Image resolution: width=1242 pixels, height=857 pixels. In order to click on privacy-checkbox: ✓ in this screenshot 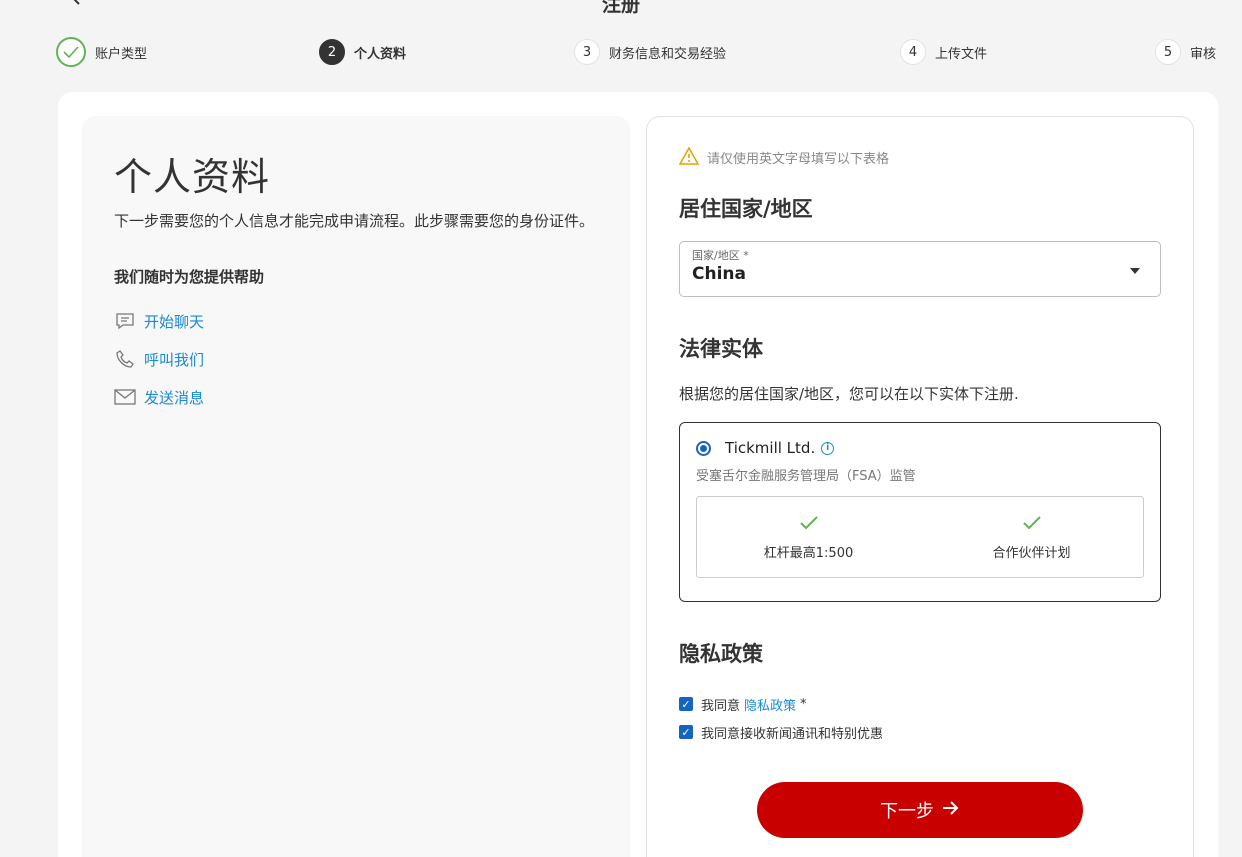, I will do `click(686, 704)`.